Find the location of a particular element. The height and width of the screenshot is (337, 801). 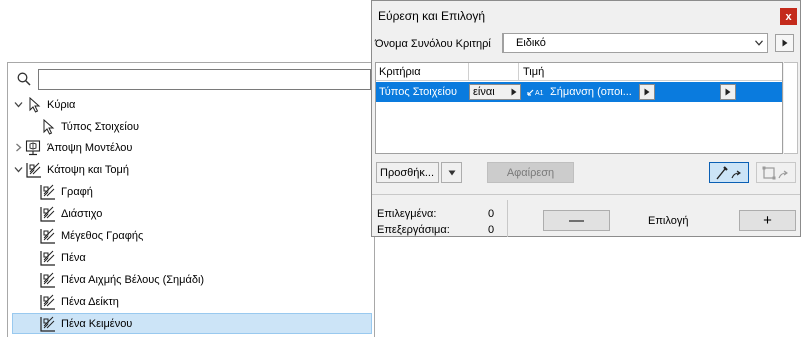

operator-value: είναι is located at coordinates (484, 92).